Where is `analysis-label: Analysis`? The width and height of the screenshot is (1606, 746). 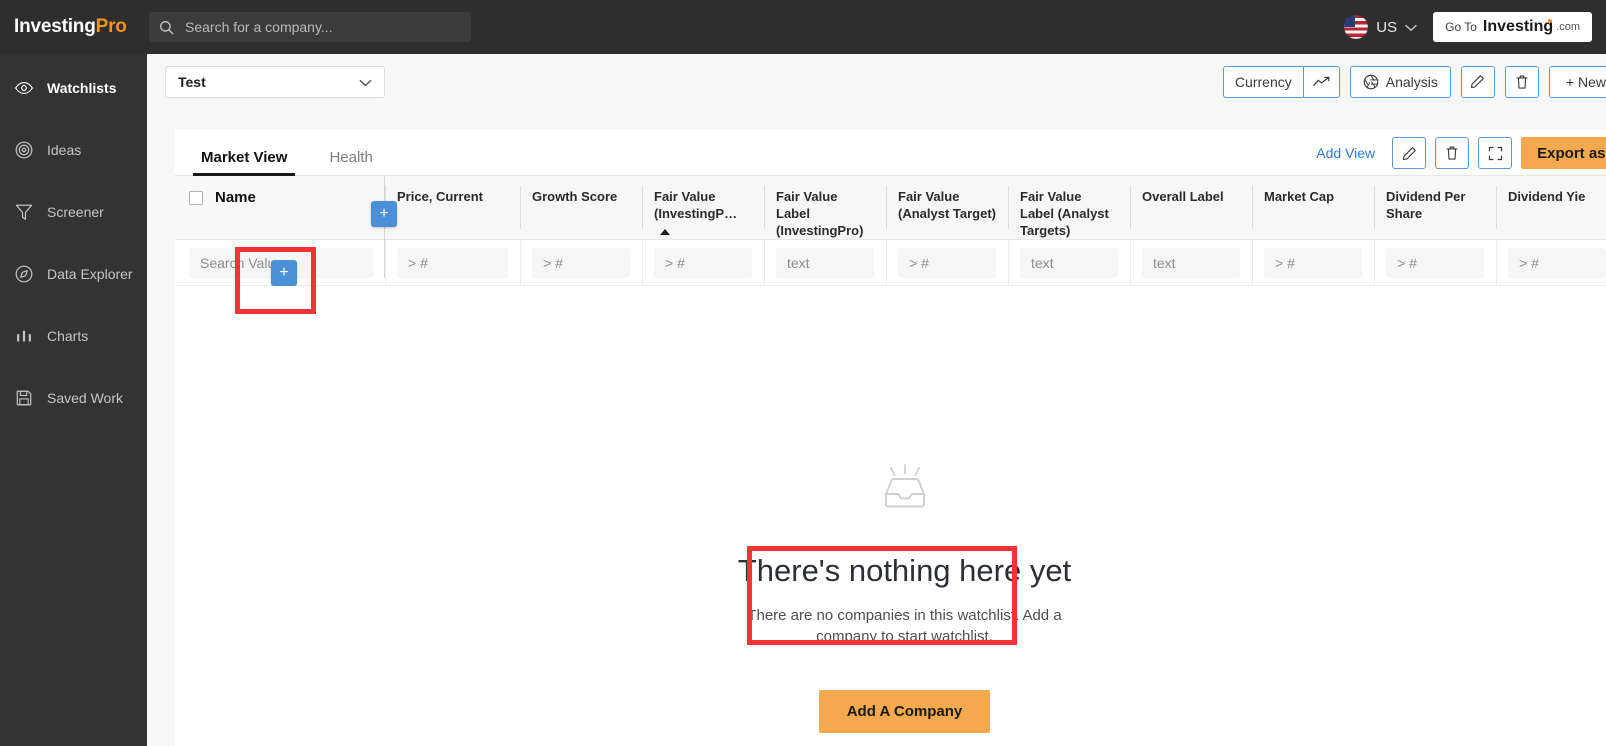
analysis-label: Analysis is located at coordinates (1411, 81).